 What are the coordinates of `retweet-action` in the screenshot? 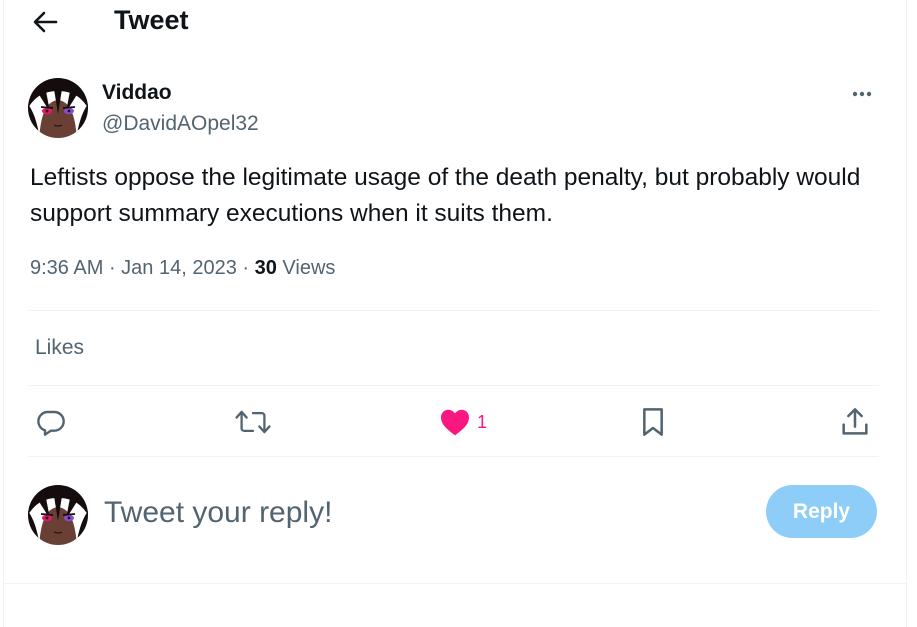 It's located at (253, 422).